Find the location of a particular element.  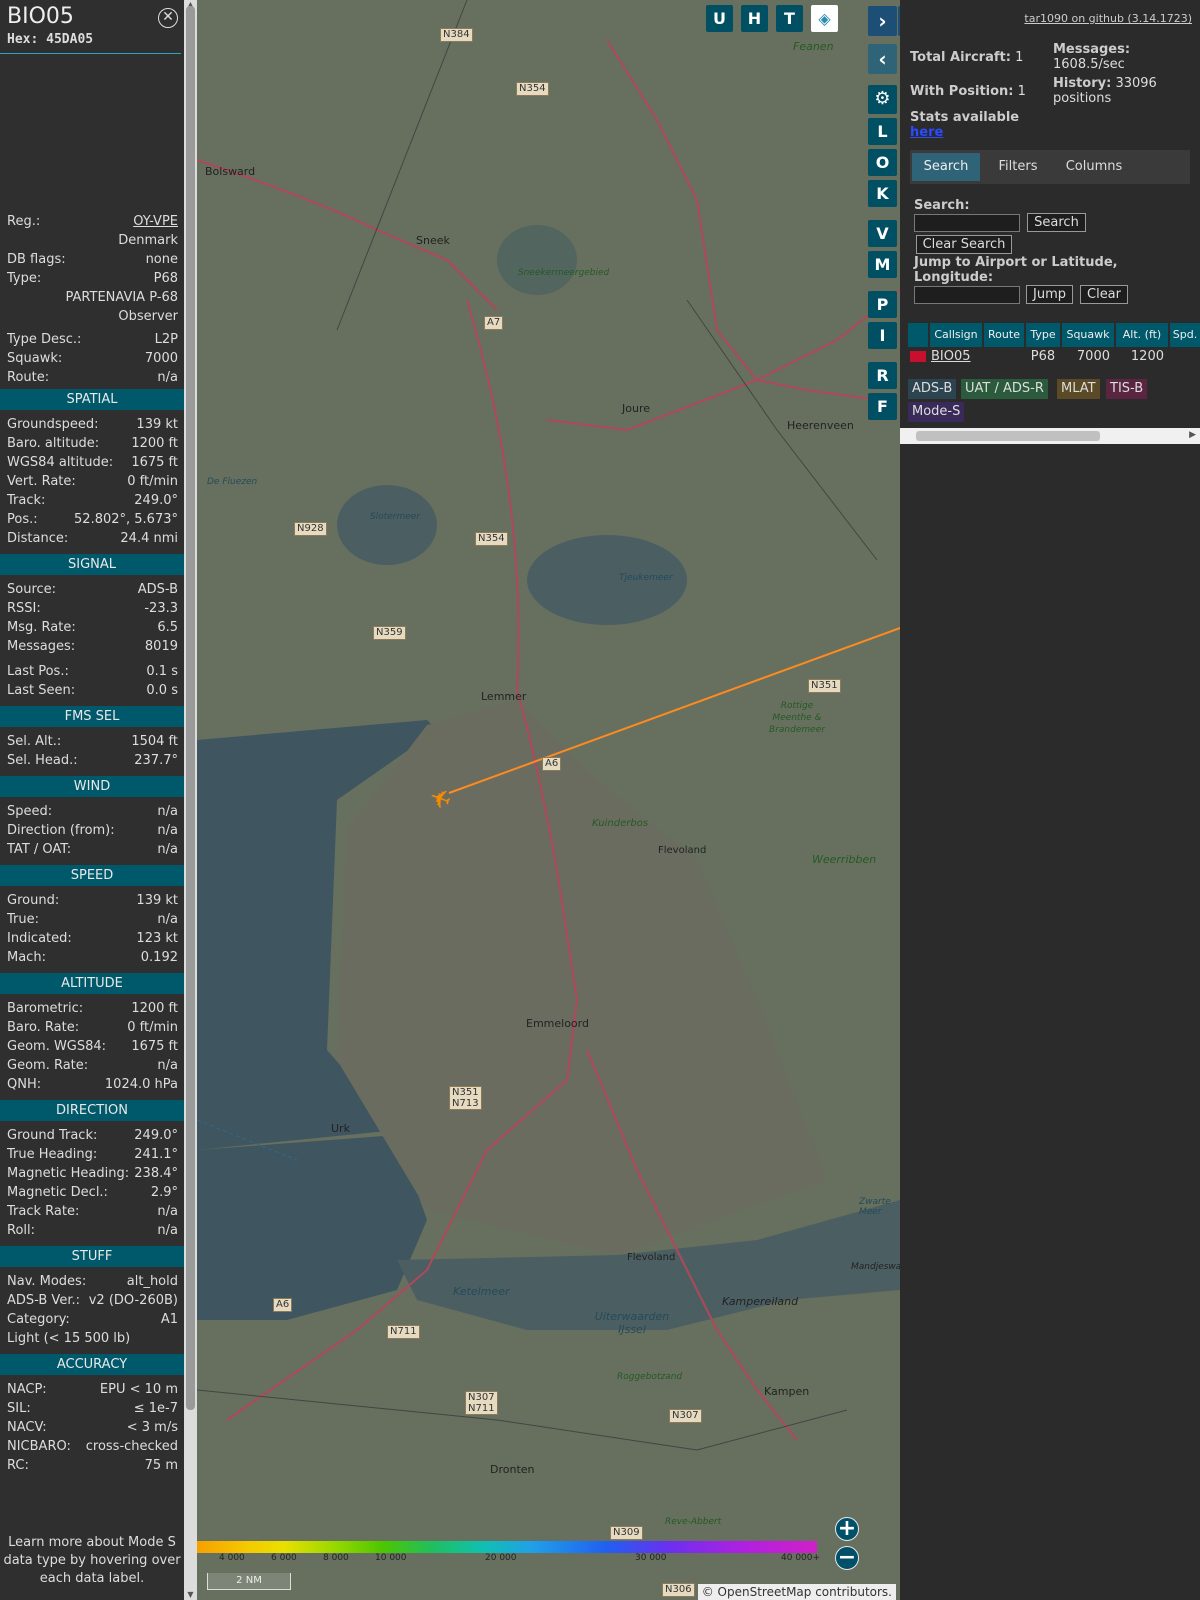

detail-label: Sel. Head.: is located at coordinates (42, 760).